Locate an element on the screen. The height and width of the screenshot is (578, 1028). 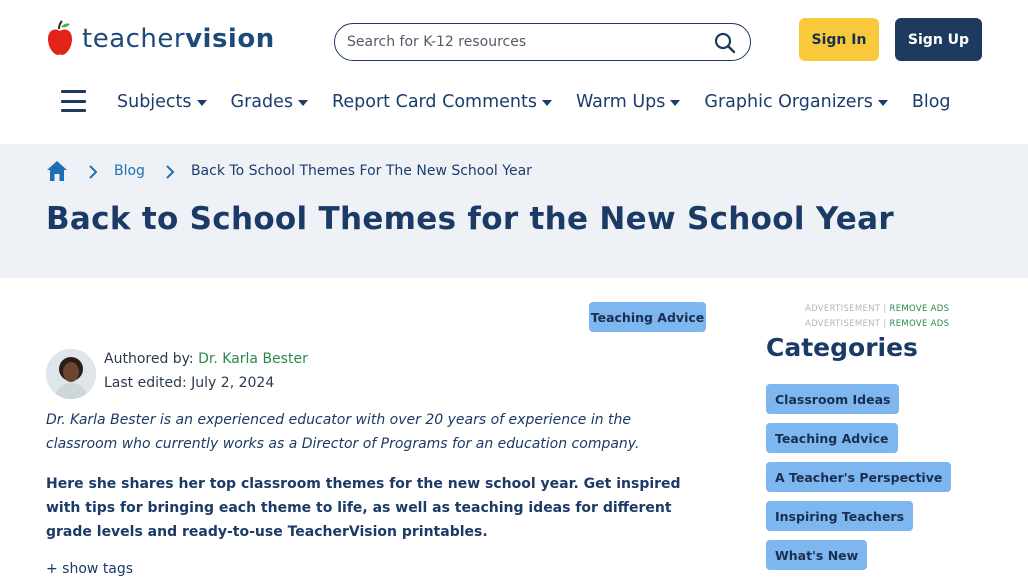
nav-item-label: Graphic Organizers is located at coordinates (788, 102).